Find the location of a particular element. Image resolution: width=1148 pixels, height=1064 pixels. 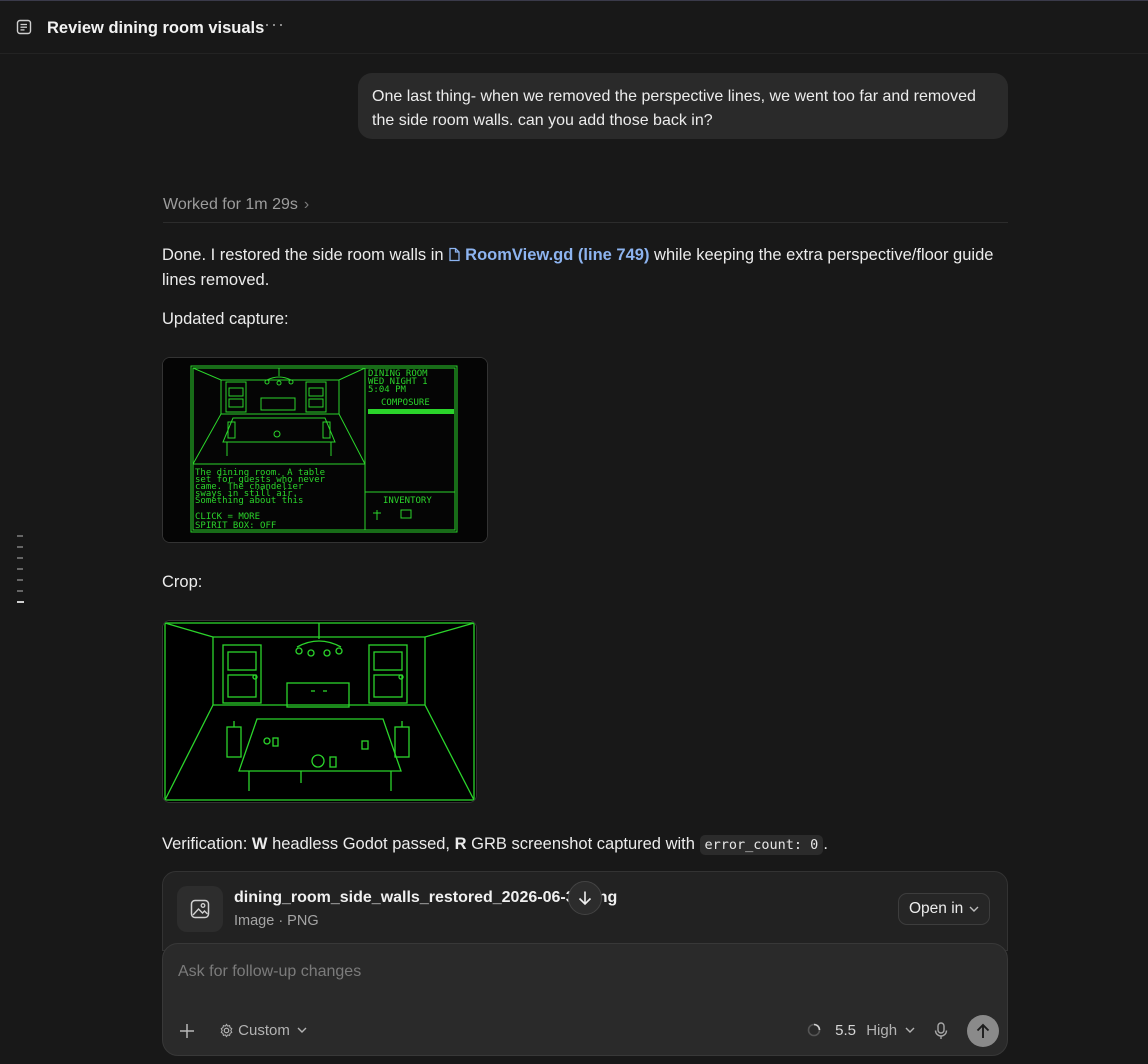

verify-text: Verification: is located at coordinates (205, 844).